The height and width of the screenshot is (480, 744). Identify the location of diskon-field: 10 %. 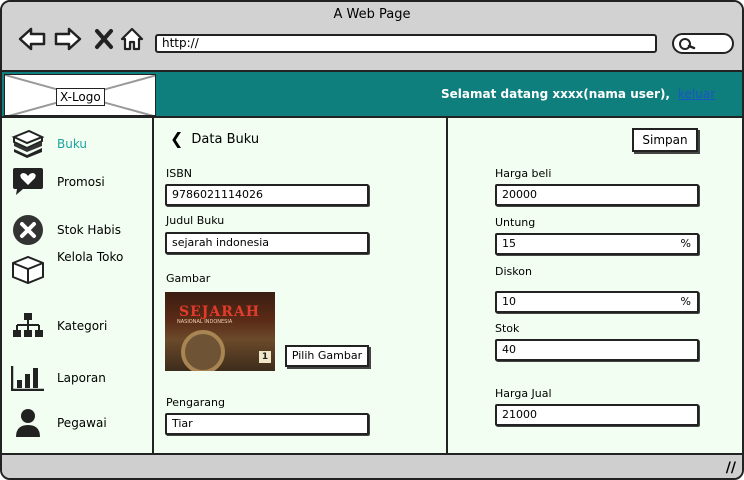
(597, 302).